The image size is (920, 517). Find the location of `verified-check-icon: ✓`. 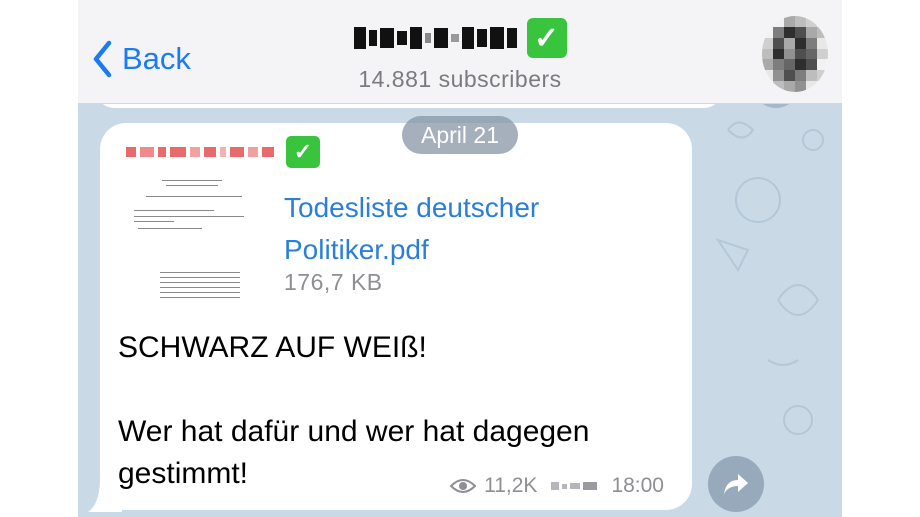

verified-check-icon: ✓ is located at coordinates (546, 38).